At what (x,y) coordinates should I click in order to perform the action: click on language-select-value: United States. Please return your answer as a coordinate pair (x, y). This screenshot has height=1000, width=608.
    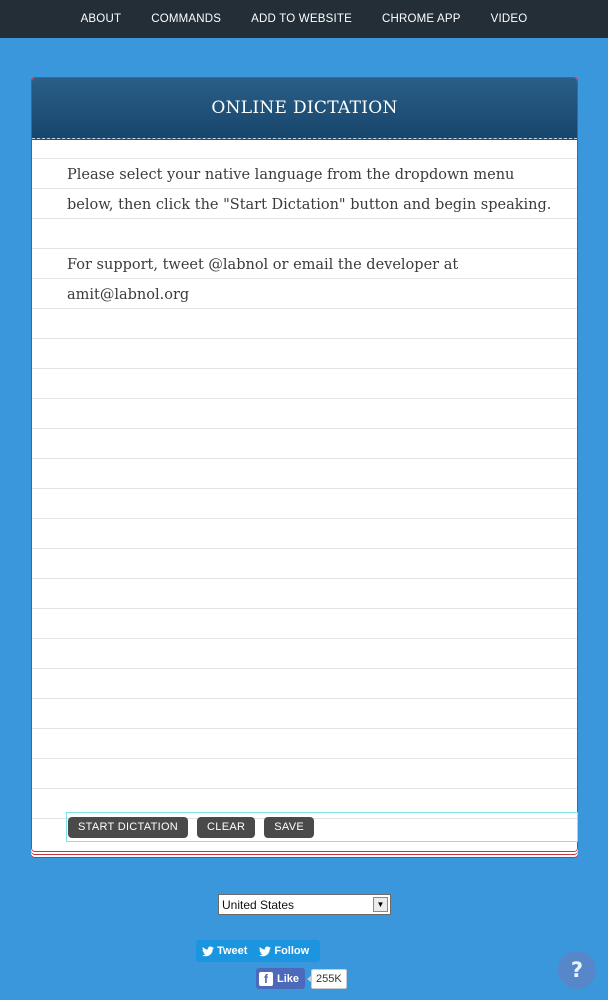
    Looking at the image, I should click on (258, 904).